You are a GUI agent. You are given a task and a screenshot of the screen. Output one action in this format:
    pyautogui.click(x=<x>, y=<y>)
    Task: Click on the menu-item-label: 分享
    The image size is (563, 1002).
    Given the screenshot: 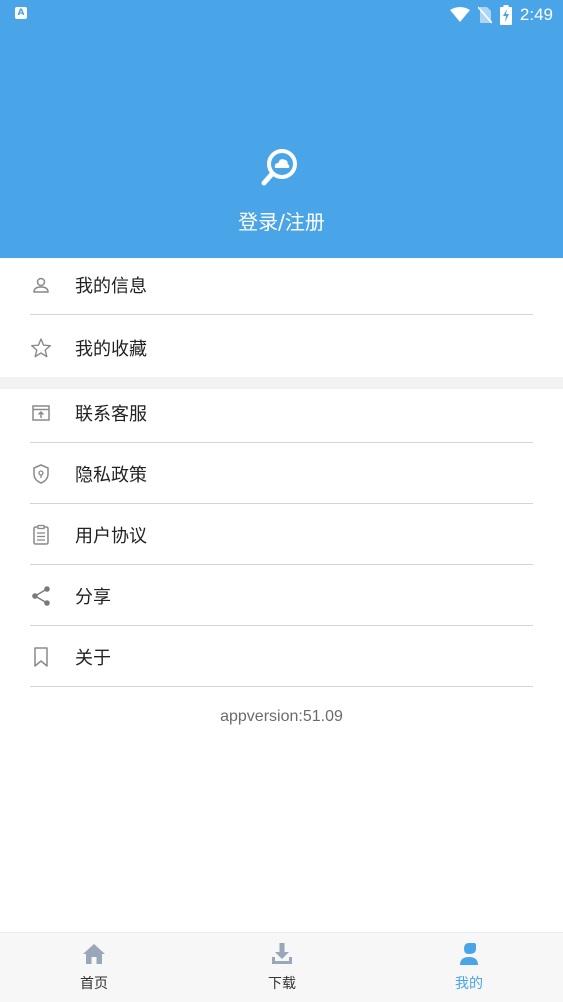 What is the action you would take?
    pyautogui.click(x=93, y=597)
    